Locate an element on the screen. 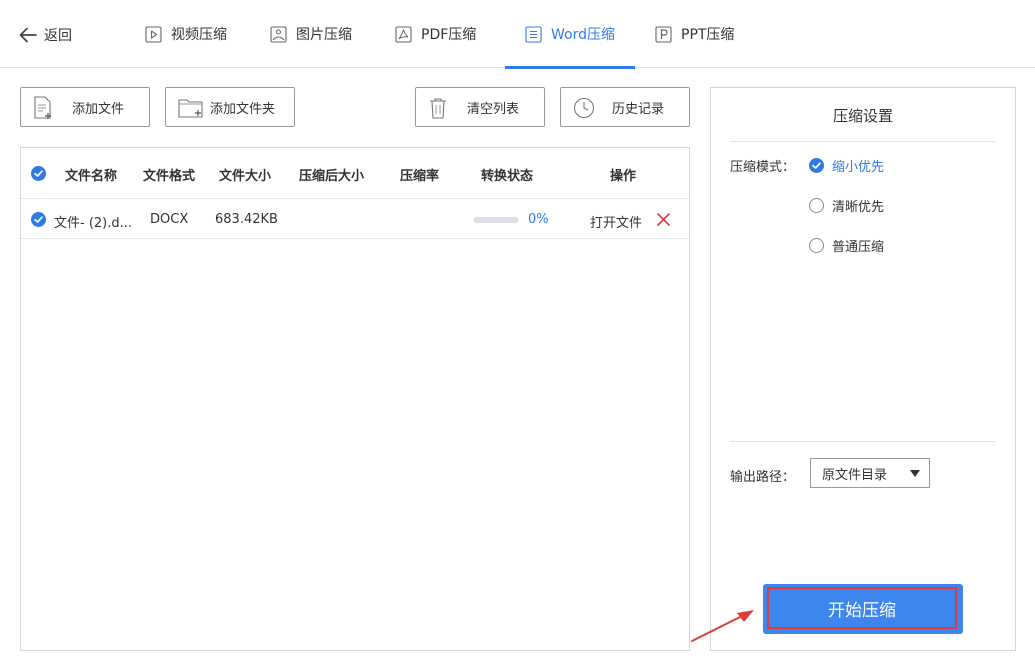 This screenshot has height=671, width=1035. pdf-icon is located at coordinates (403, 34).